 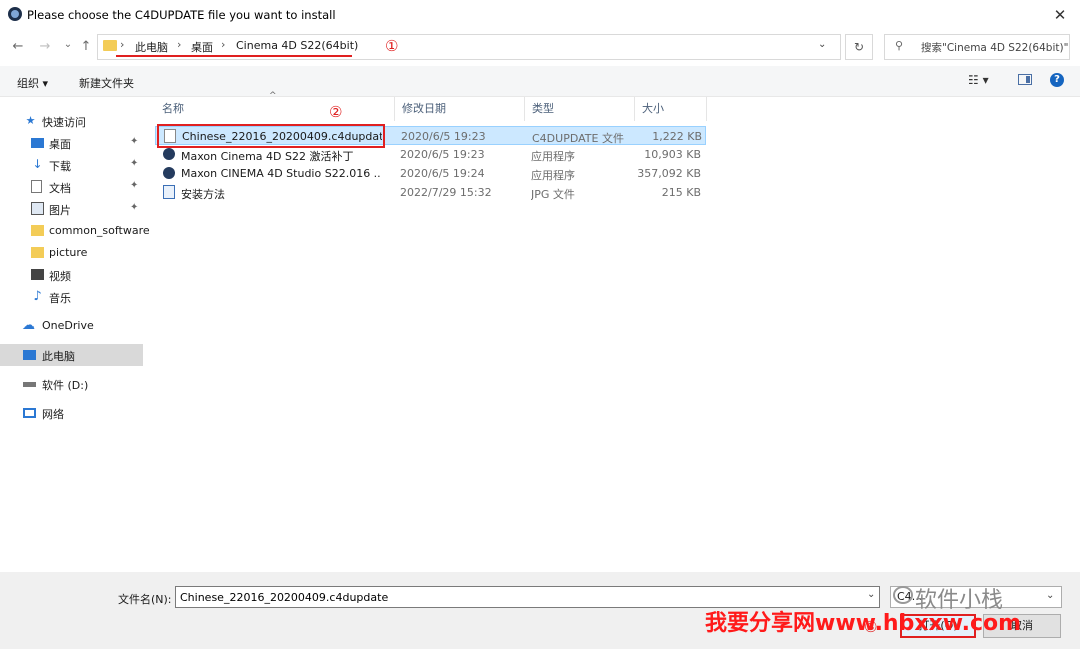 I want to click on breadcrumb-desktop: 桌面, so click(x=202, y=47).